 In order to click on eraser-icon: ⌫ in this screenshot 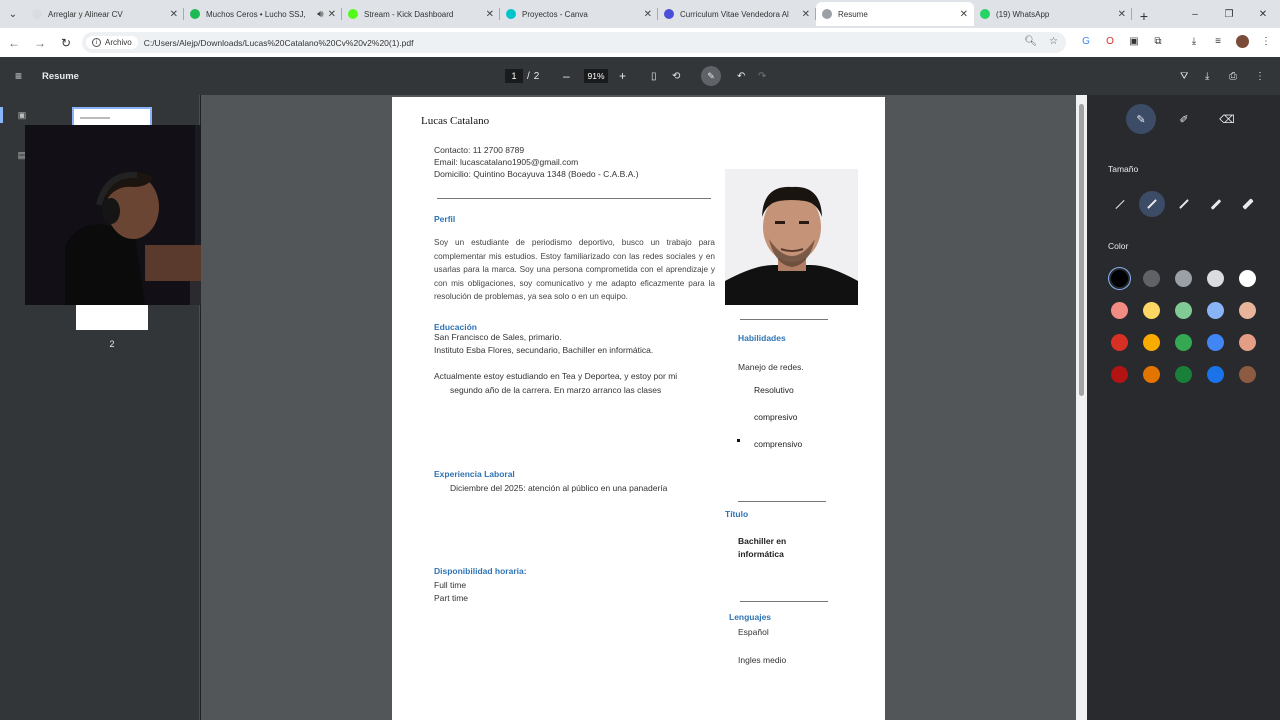, I will do `click(1227, 119)`.